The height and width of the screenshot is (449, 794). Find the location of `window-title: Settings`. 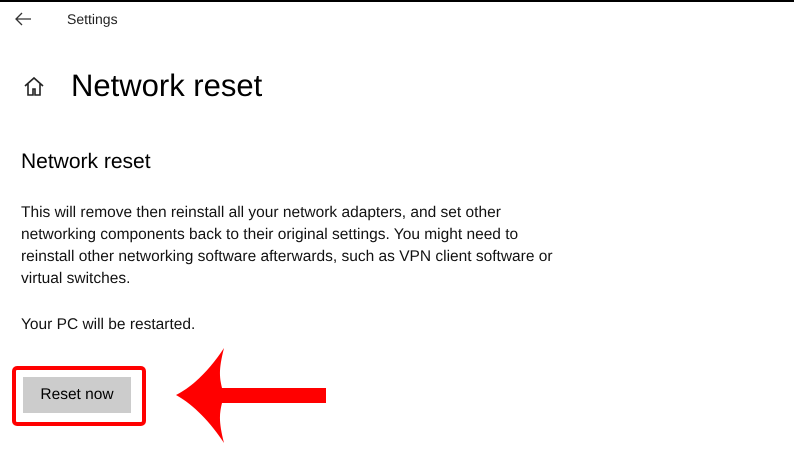

window-title: Settings is located at coordinates (92, 19).